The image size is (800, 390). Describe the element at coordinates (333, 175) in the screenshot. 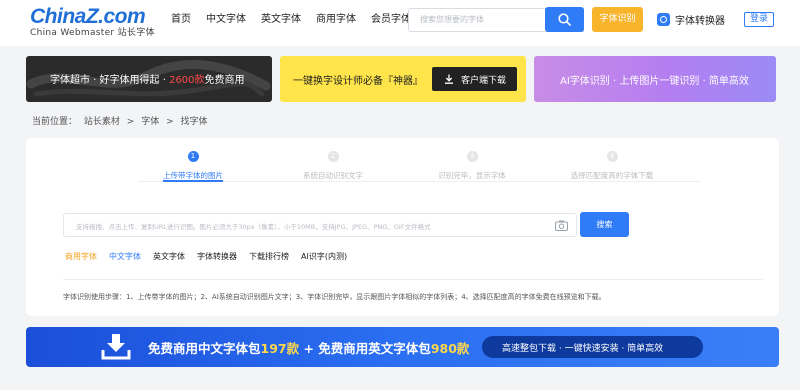

I see `step-2-label: 系统自动识别文字` at that location.